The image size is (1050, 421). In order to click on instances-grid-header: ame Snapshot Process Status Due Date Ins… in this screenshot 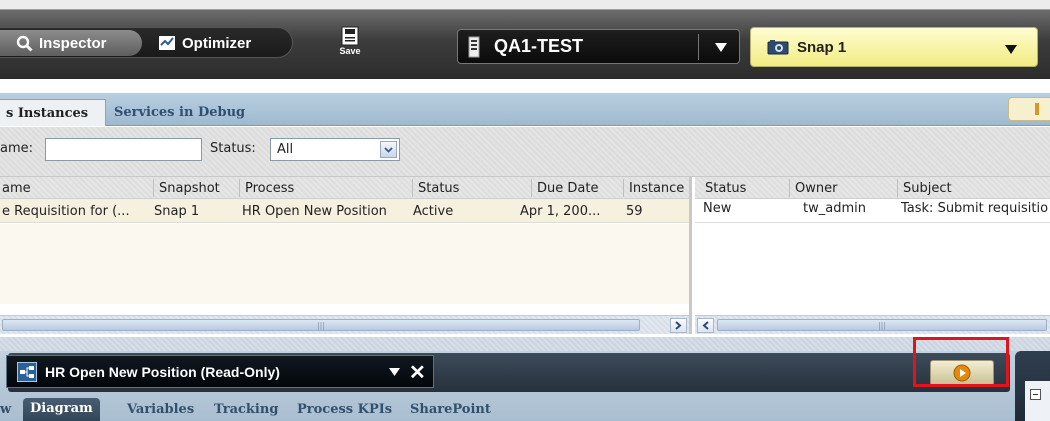, I will do `click(344, 188)`.